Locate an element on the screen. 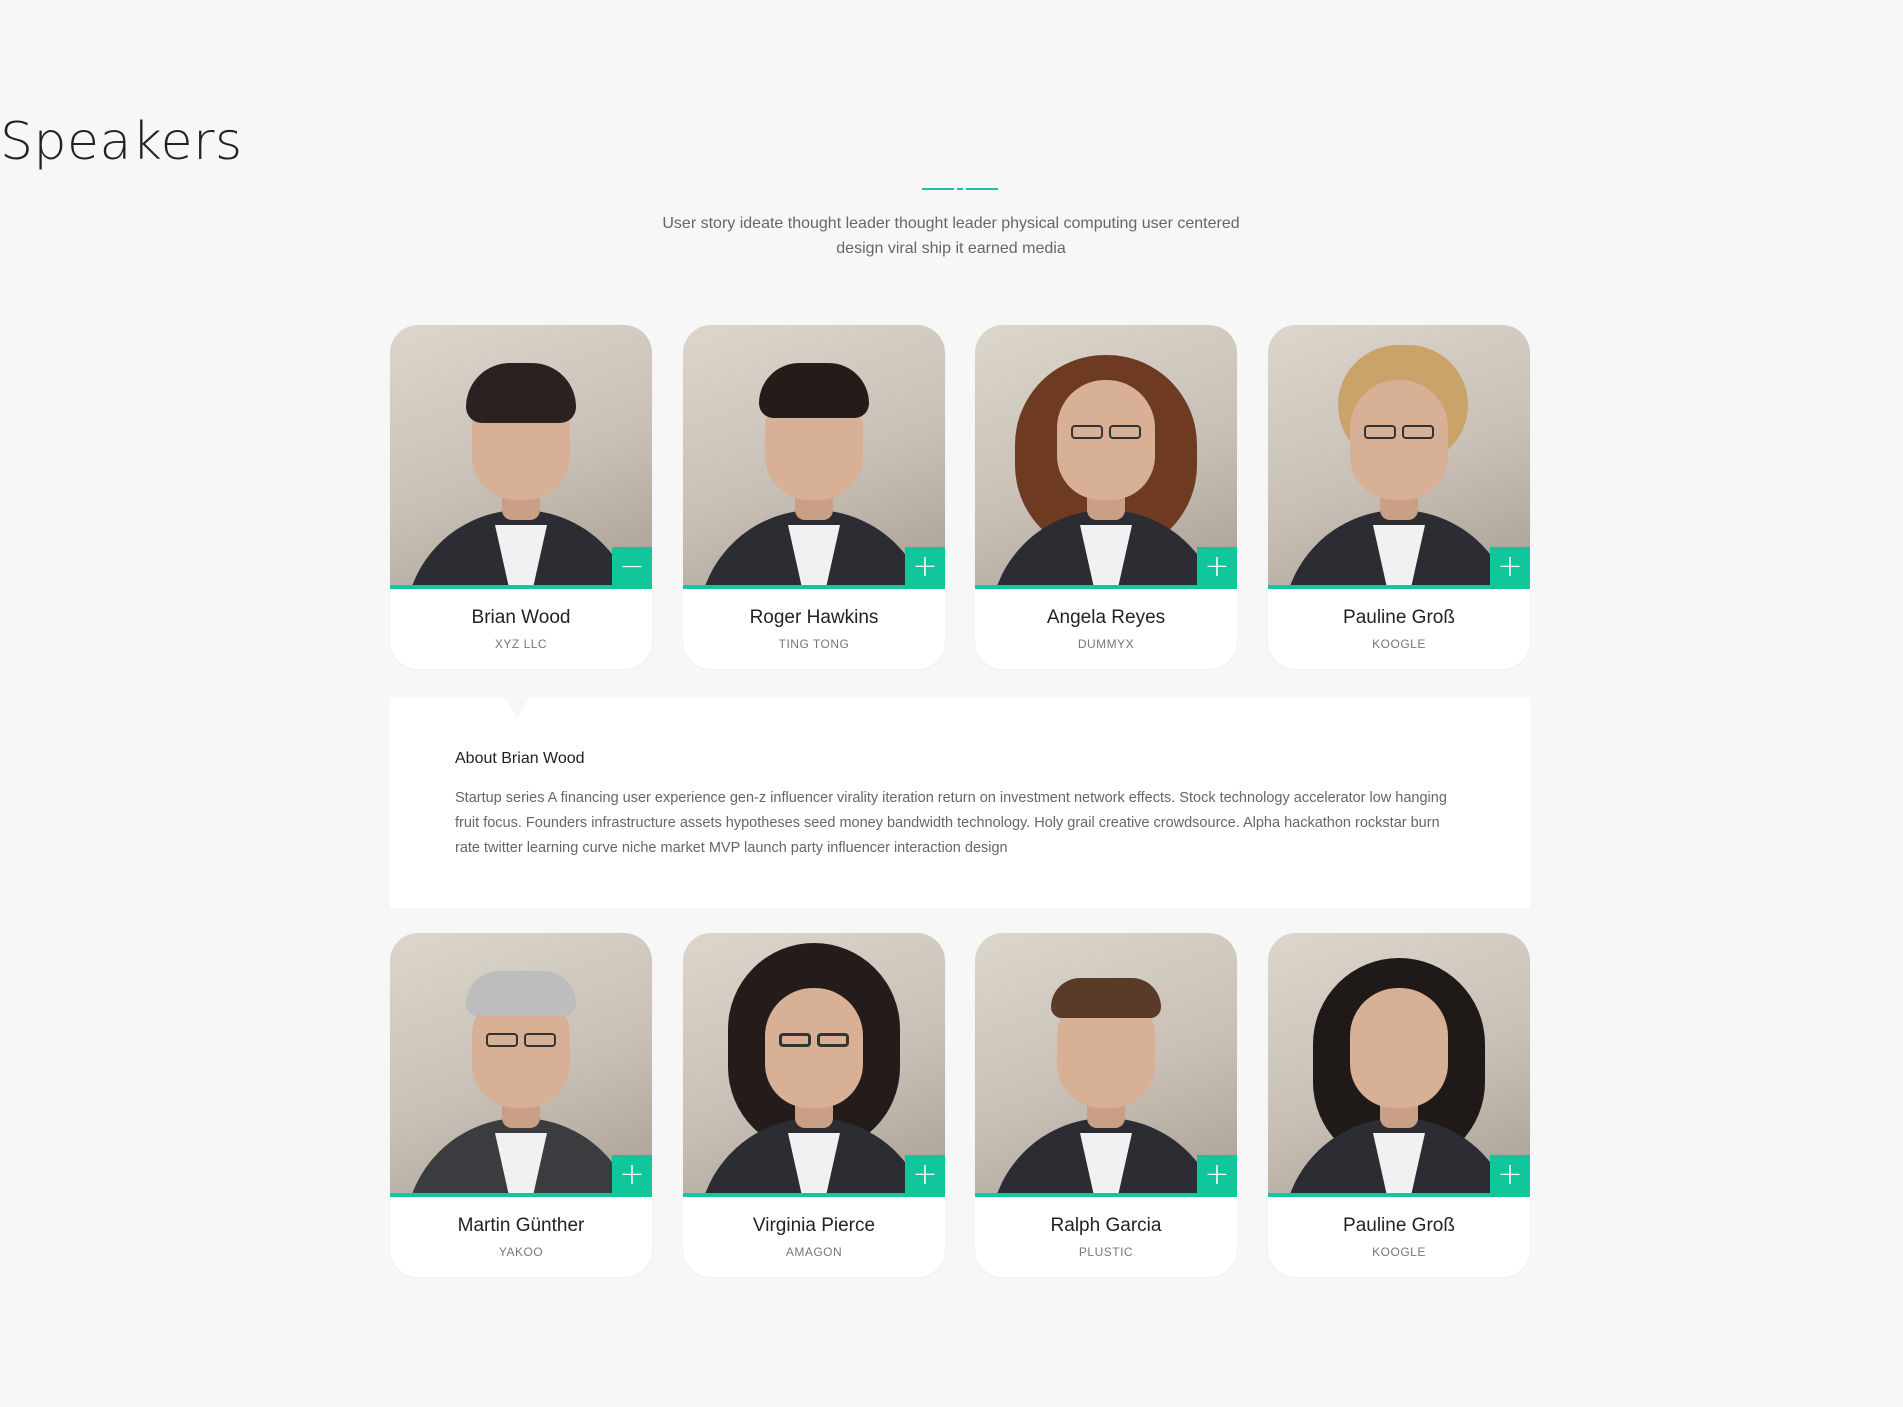 This screenshot has width=1903, height=1407. collapse-icon: − is located at coordinates (632, 568).